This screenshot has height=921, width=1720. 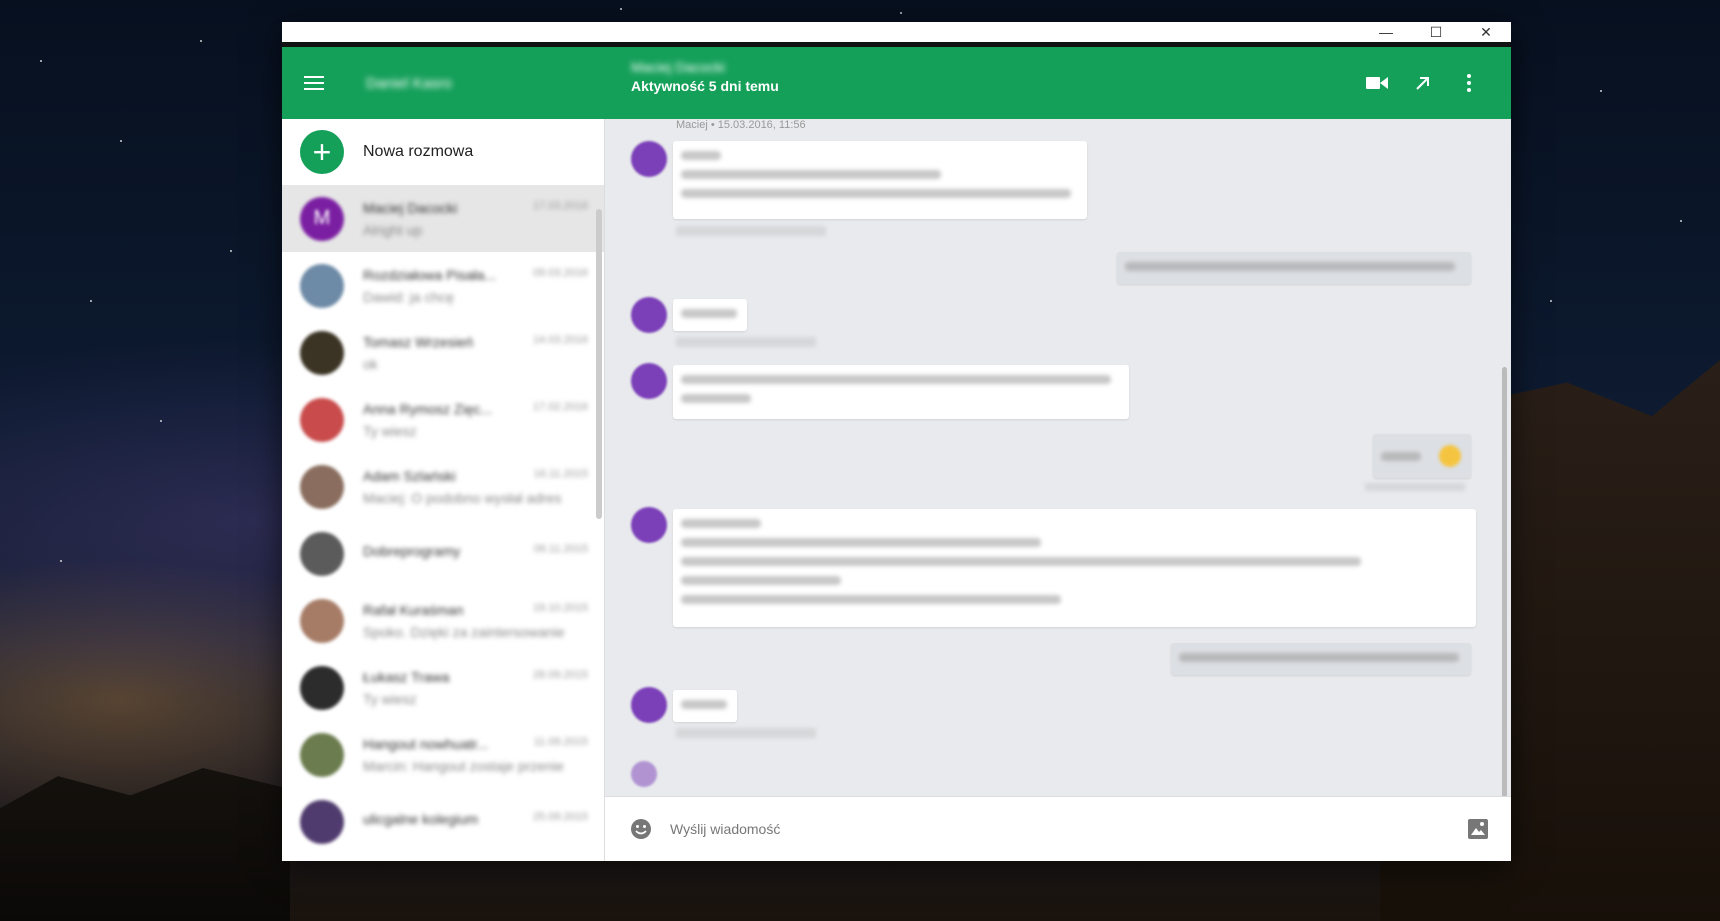 What do you see at coordinates (443, 754) in the screenshot?
I see `conversation-item: Hangout nowhuatr... 11.09.2015 Marcin` at bounding box center [443, 754].